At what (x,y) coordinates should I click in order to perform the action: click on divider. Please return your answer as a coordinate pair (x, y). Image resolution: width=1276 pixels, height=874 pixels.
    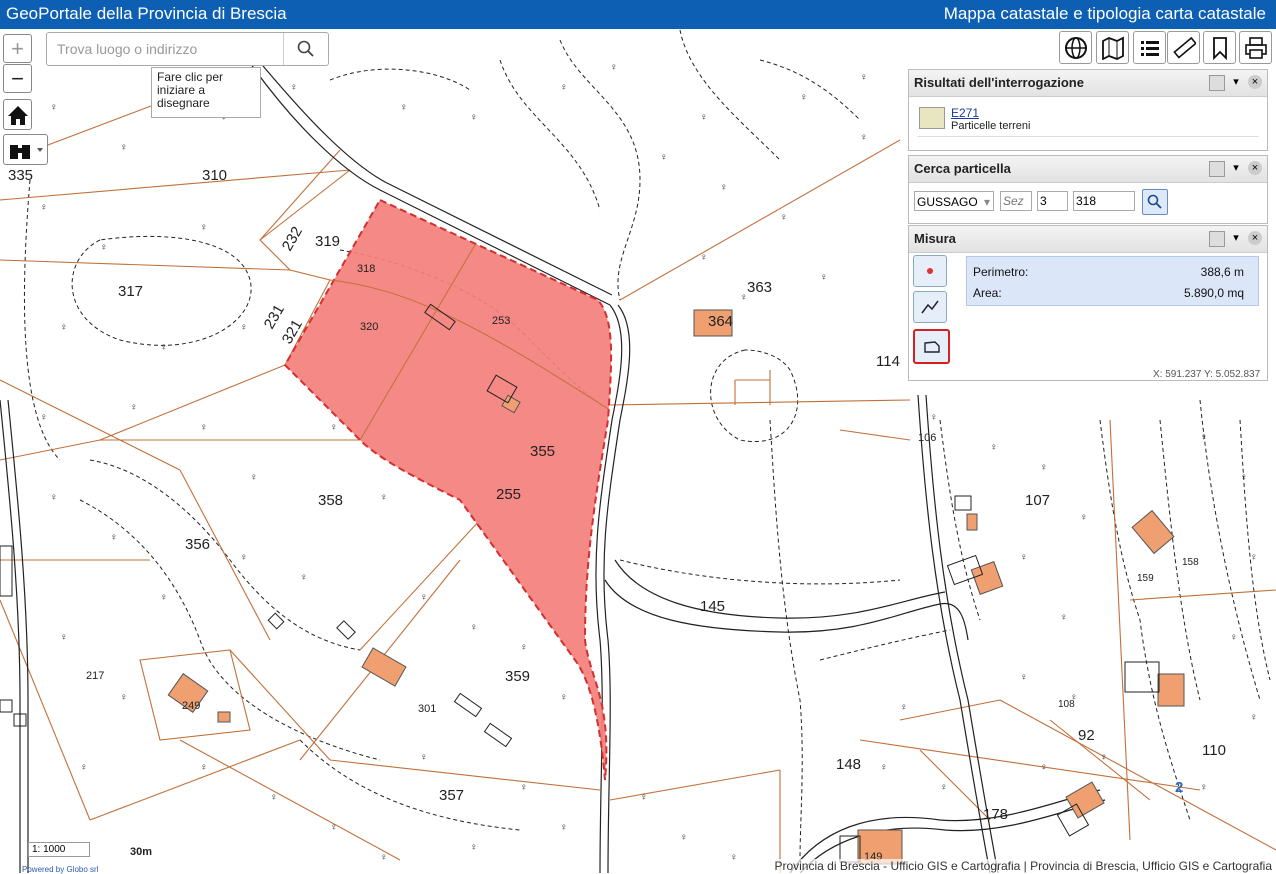
    Looking at the image, I should click on (1088, 136).